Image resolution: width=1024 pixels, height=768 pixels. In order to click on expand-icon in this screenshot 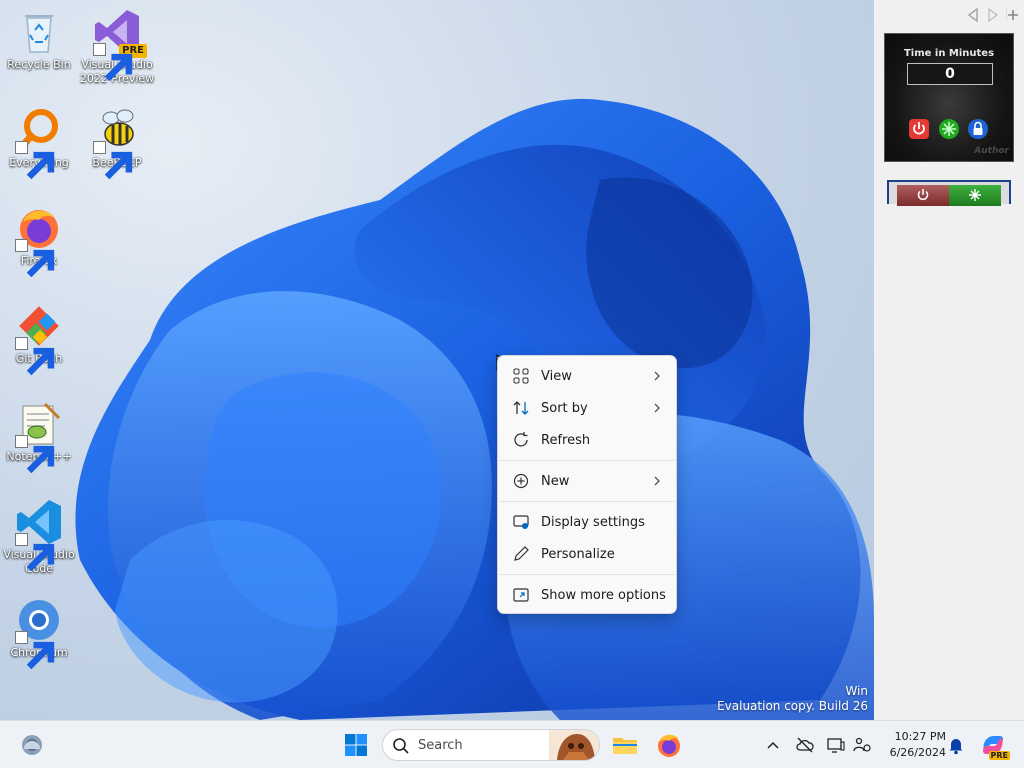, I will do `click(521, 595)`.